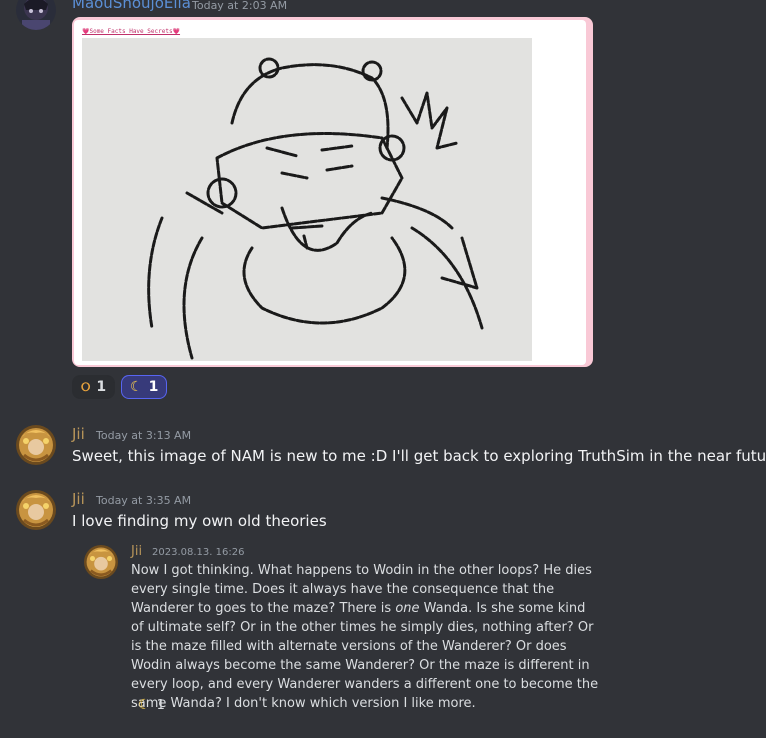 This screenshot has height=738, width=766. I want to click on timestamp: Today at 3:35 AM, so click(144, 500).